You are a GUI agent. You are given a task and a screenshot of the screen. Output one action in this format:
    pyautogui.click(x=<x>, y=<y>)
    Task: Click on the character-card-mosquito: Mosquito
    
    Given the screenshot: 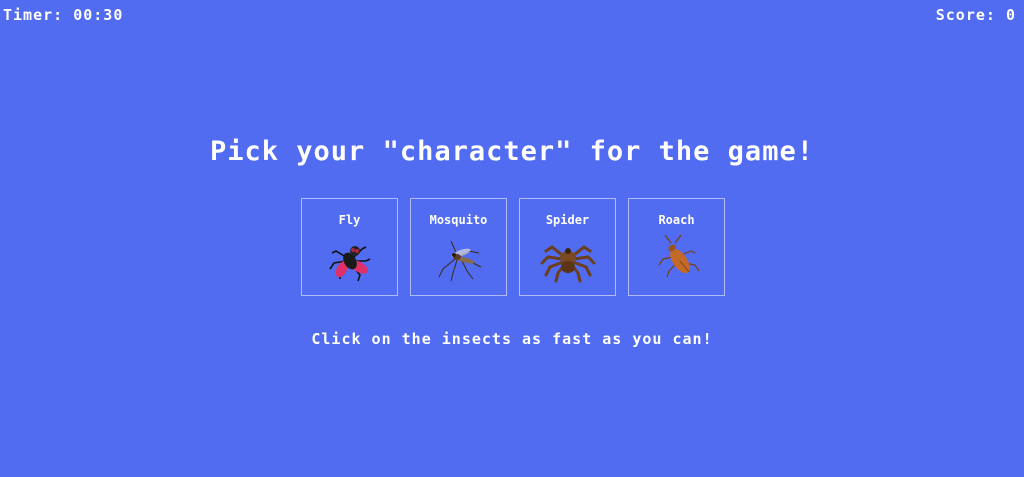 What is the action you would take?
    pyautogui.click(x=458, y=247)
    